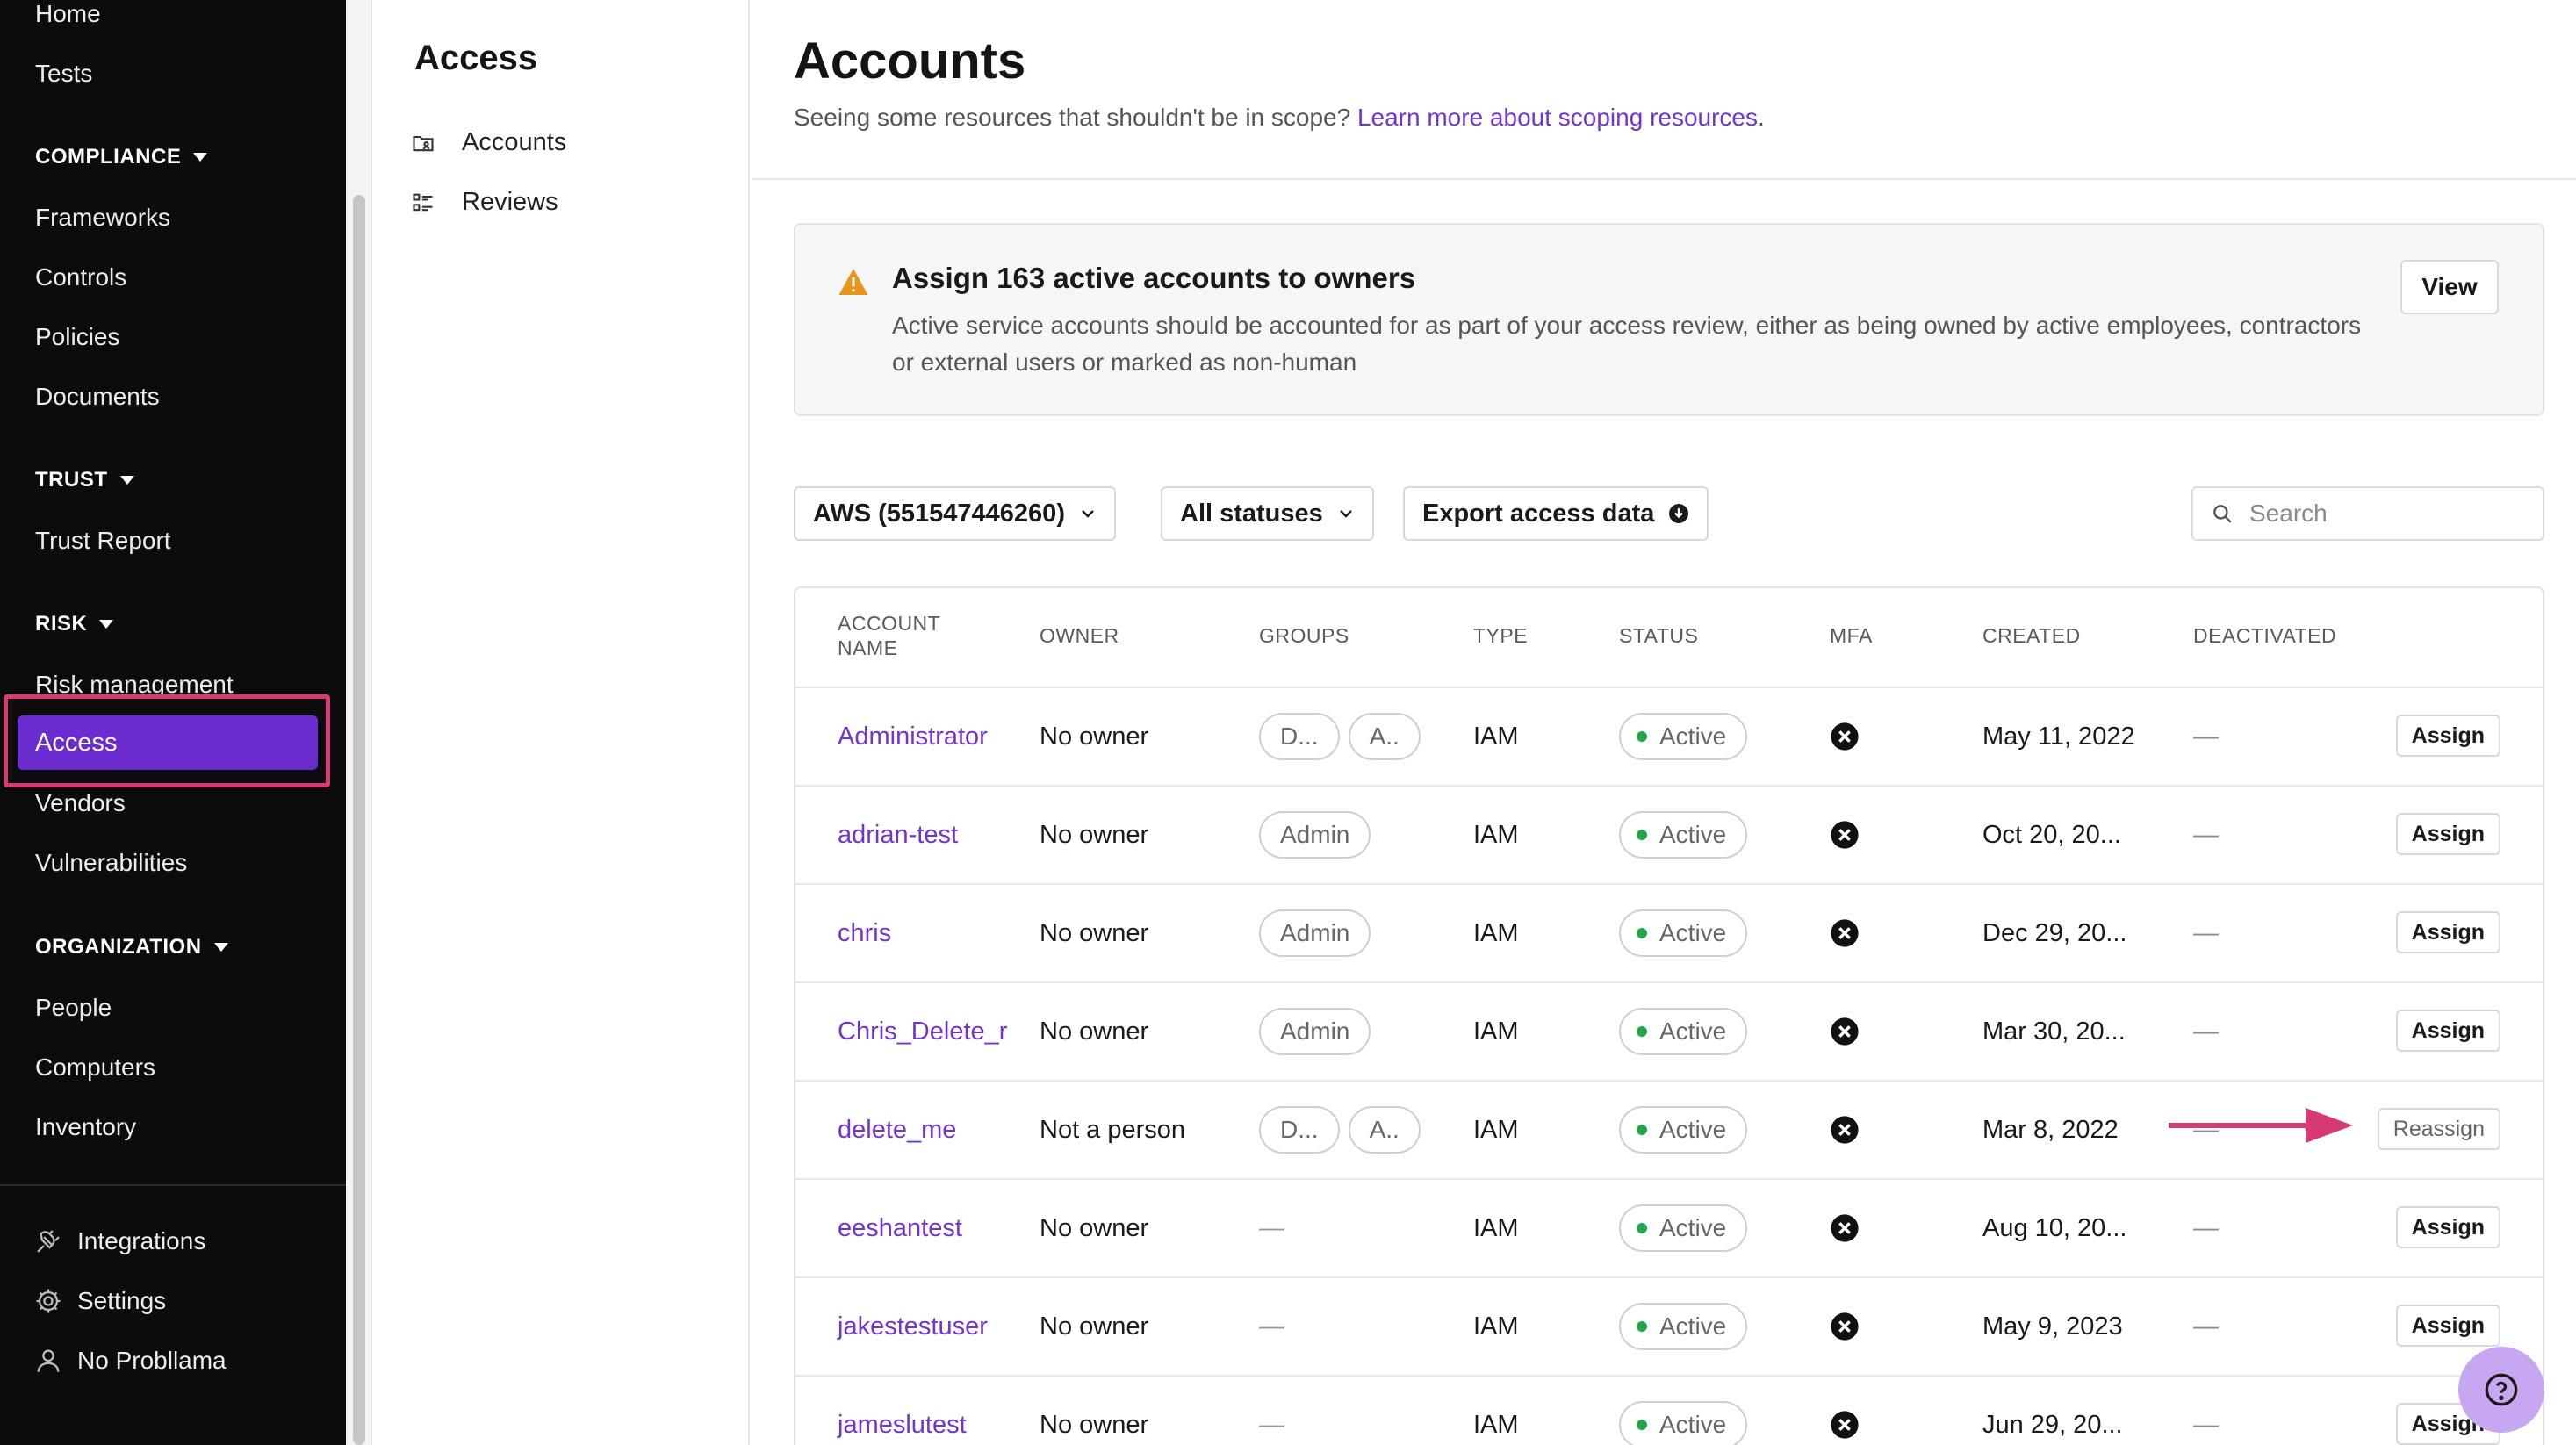 This screenshot has width=2576, height=1445. I want to click on nav-policies: Policies, so click(77, 337).